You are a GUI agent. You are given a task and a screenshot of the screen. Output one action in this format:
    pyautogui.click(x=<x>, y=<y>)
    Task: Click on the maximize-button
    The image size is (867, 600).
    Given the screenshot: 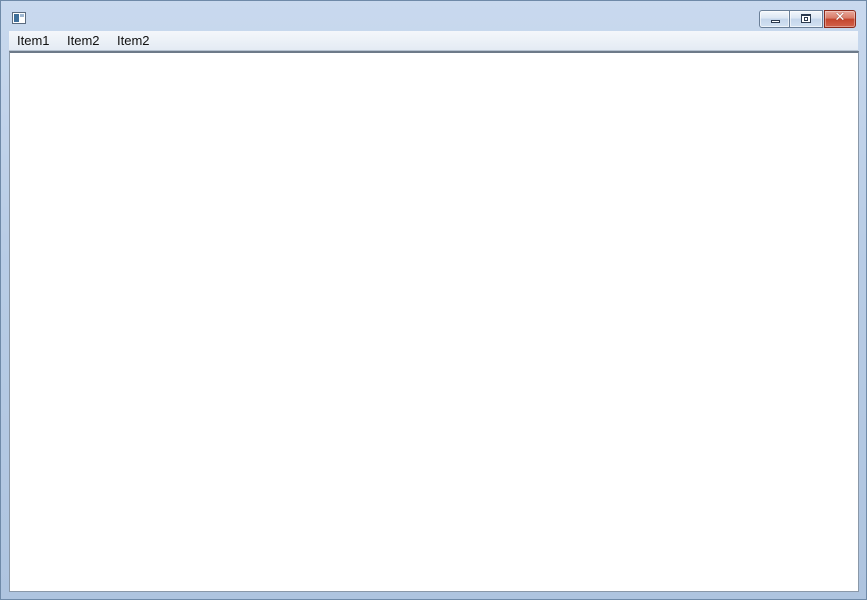 What is the action you would take?
    pyautogui.click(x=806, y=19)
    